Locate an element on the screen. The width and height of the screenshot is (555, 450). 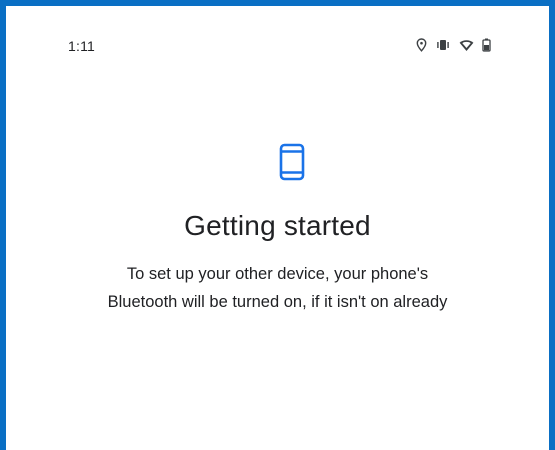
phone-icon is located at coordinates (292, 162).